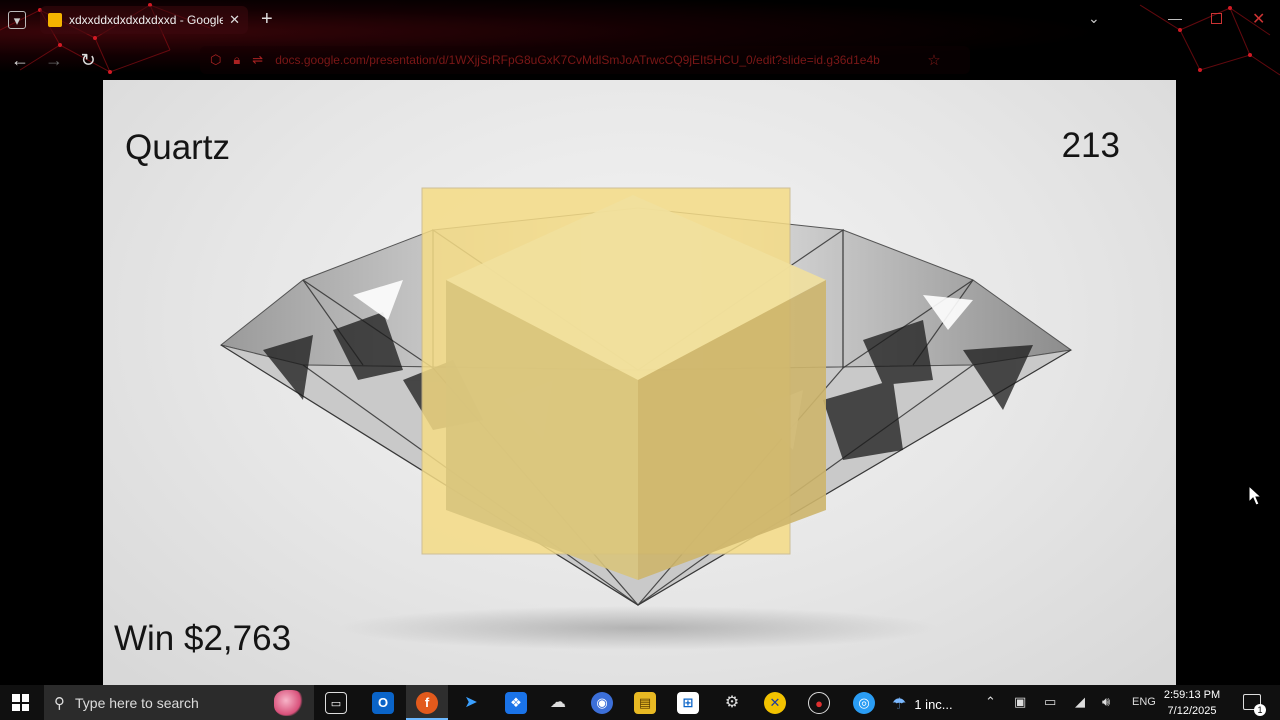 This screenshot has height=720, width=1280. I want to click on search-highlight-cupcake-icon, so click(289, 702).